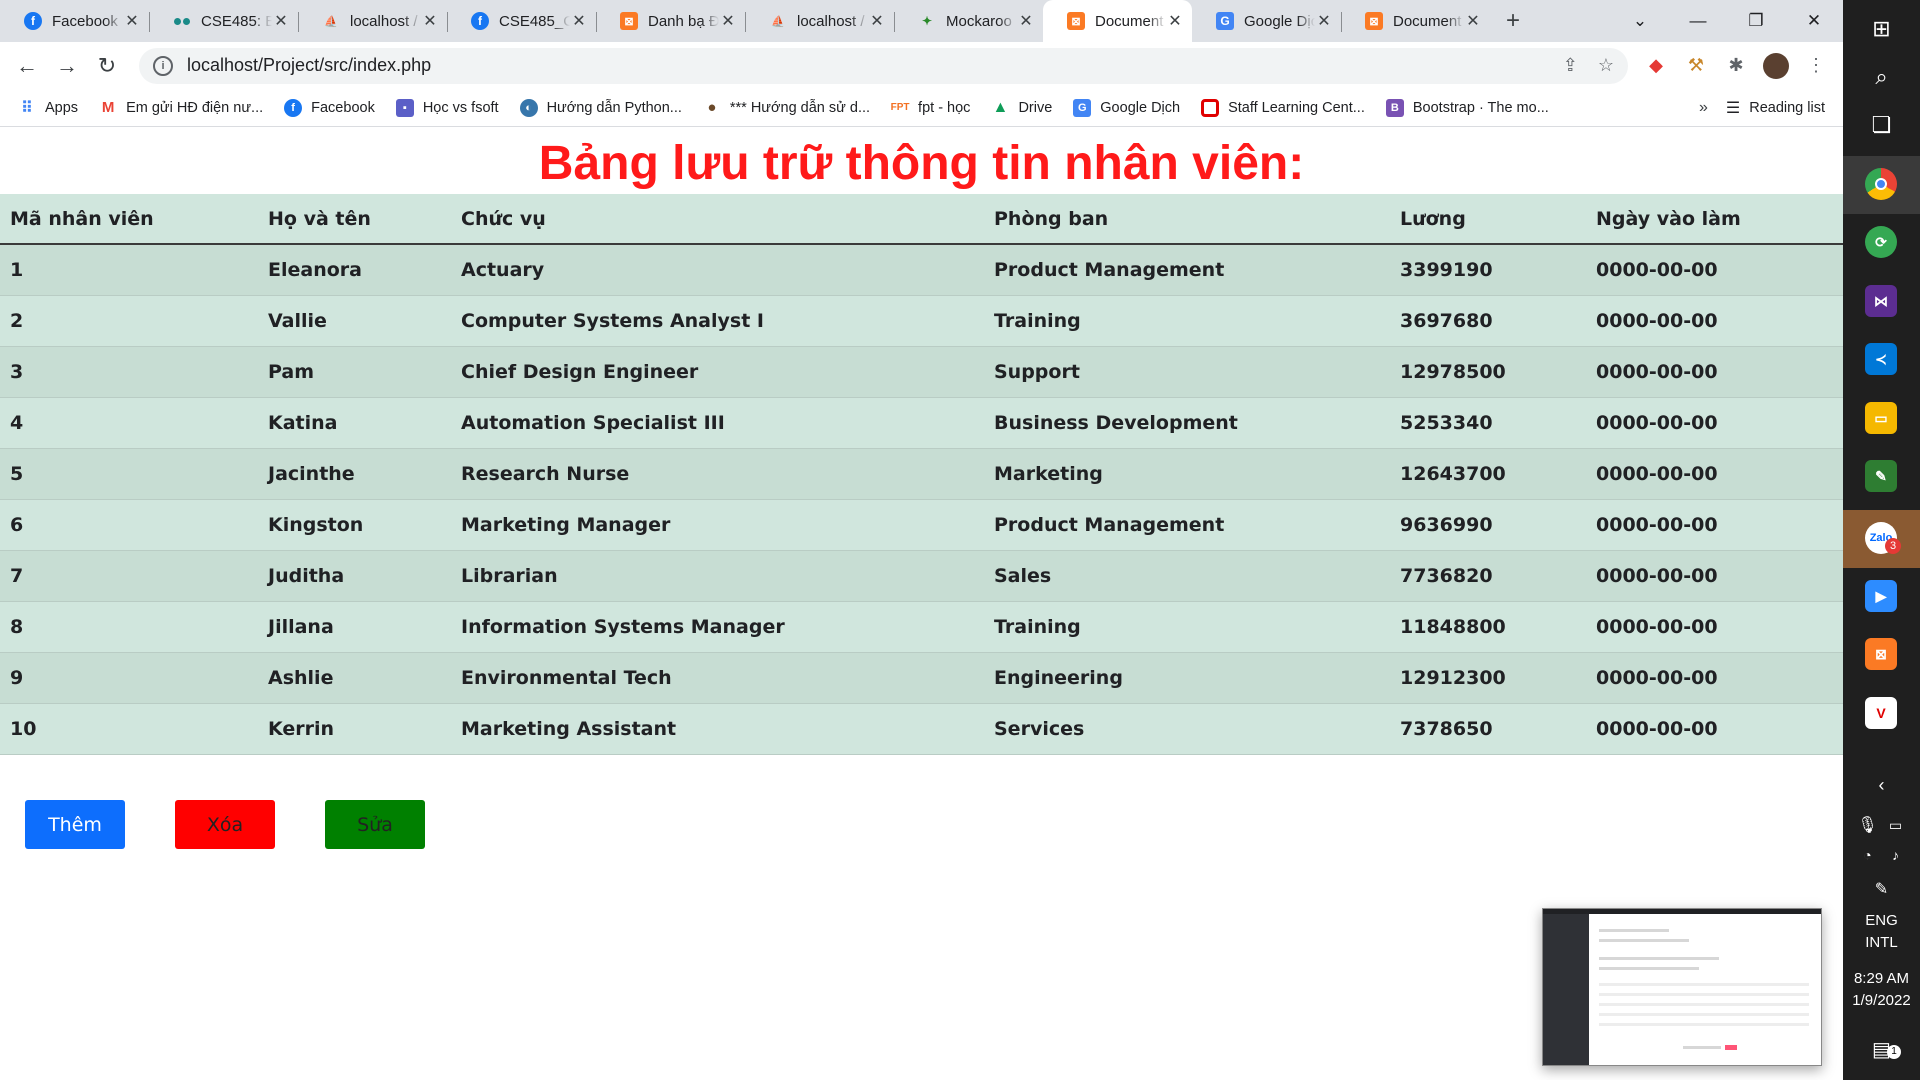 Image resolution: width=1920 pixels, height=1080 pixels. What do you see at coordinates (163, 65) in the screenshot?
I see `site-info-icon: i` at bounding box center [163, 65].